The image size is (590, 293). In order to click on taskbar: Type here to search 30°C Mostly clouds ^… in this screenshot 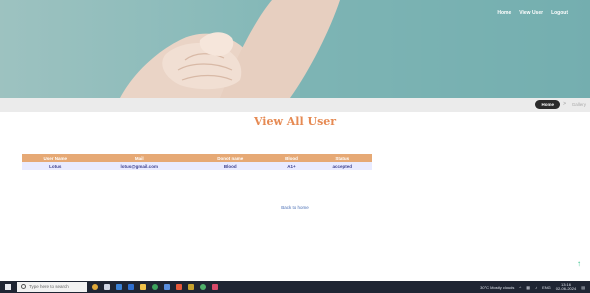, I will do `click(295, 287)`.